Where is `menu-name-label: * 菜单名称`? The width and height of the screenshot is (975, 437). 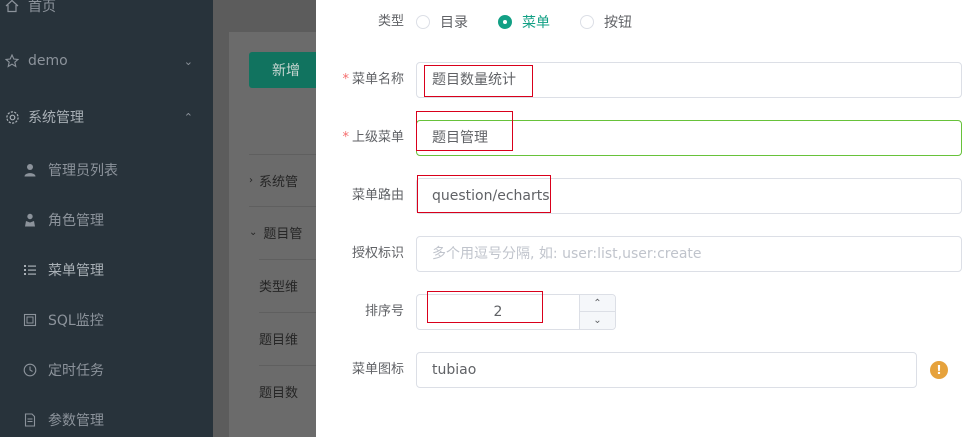 menu-name-label: * 菜单名称 is located at coordinates (373, 79).